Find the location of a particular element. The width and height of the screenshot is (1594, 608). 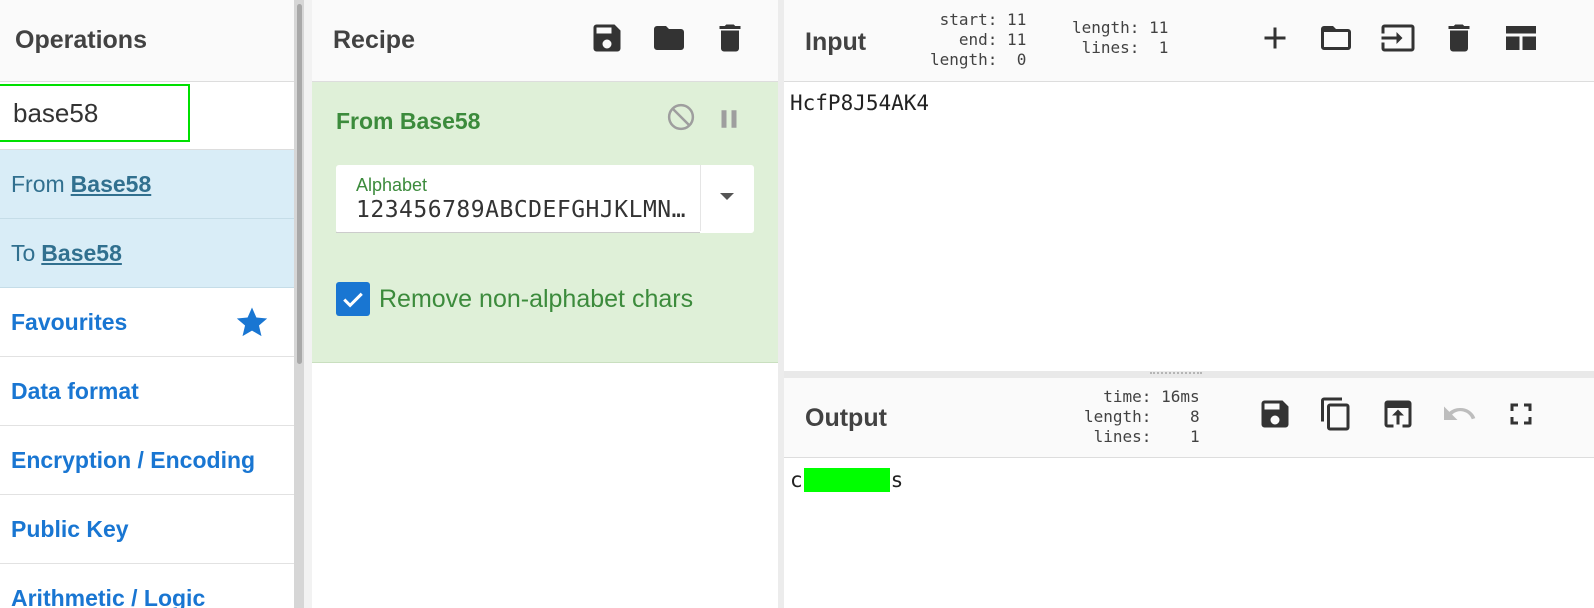

output-stats: time: 16ms length: 8 lines: 1 is located at coordinates (1142, 416).